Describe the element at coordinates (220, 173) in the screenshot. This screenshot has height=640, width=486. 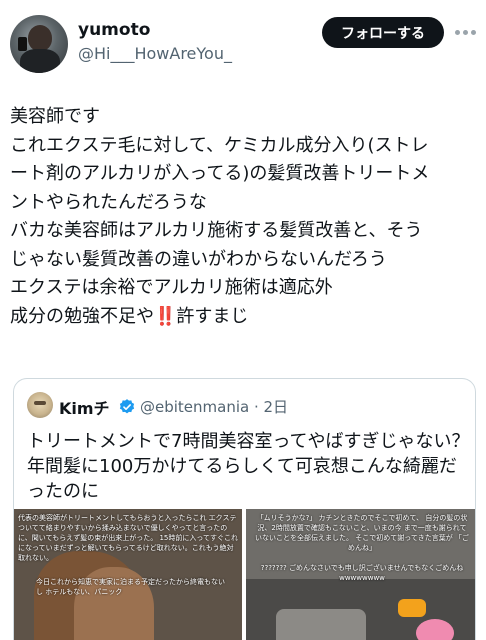
I see `tweet-line: ート剤のアルカリが入ってる)の髪質改善トリートメ` at that location.